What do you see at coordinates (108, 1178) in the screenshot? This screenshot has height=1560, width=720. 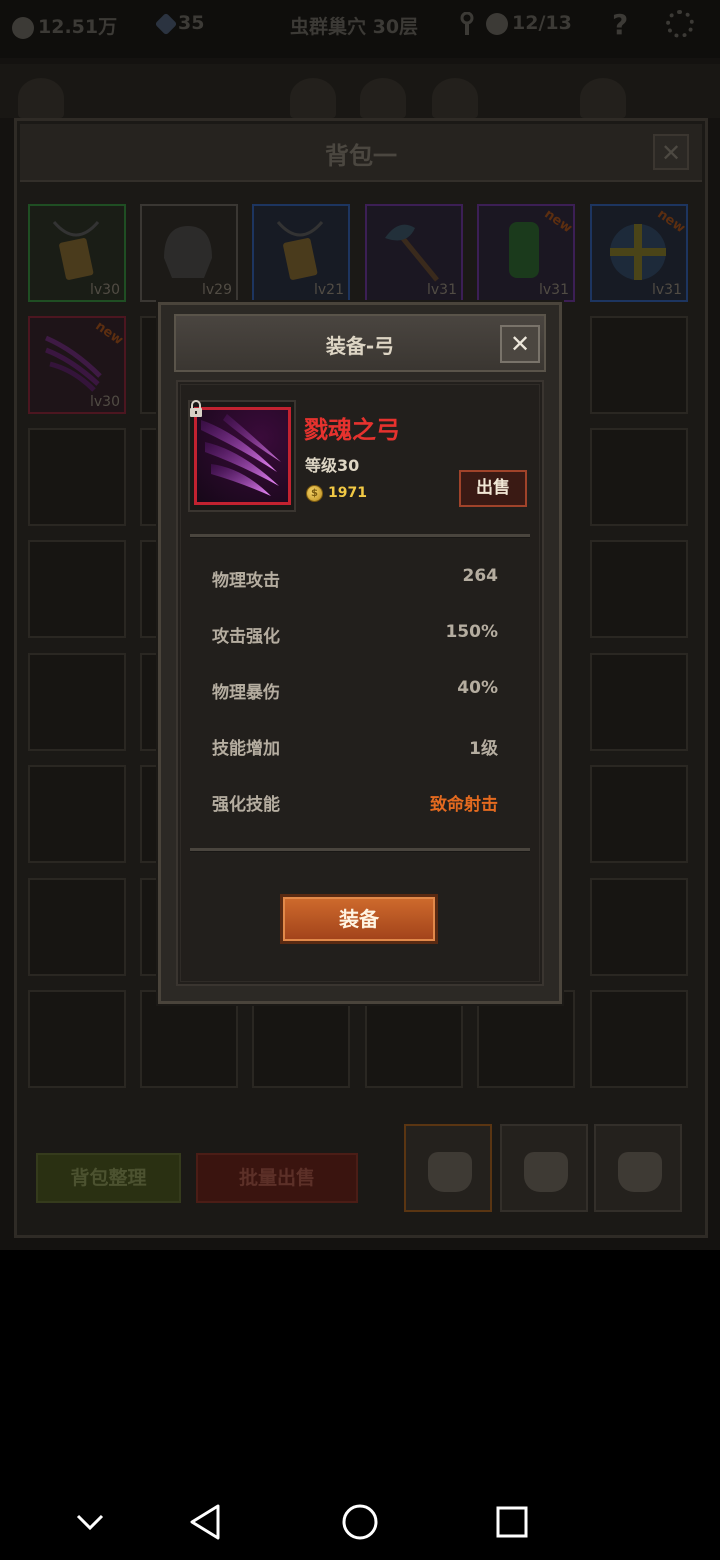 I see `sort-bag-button: 背包整理` at bounding box center [108, 1178].